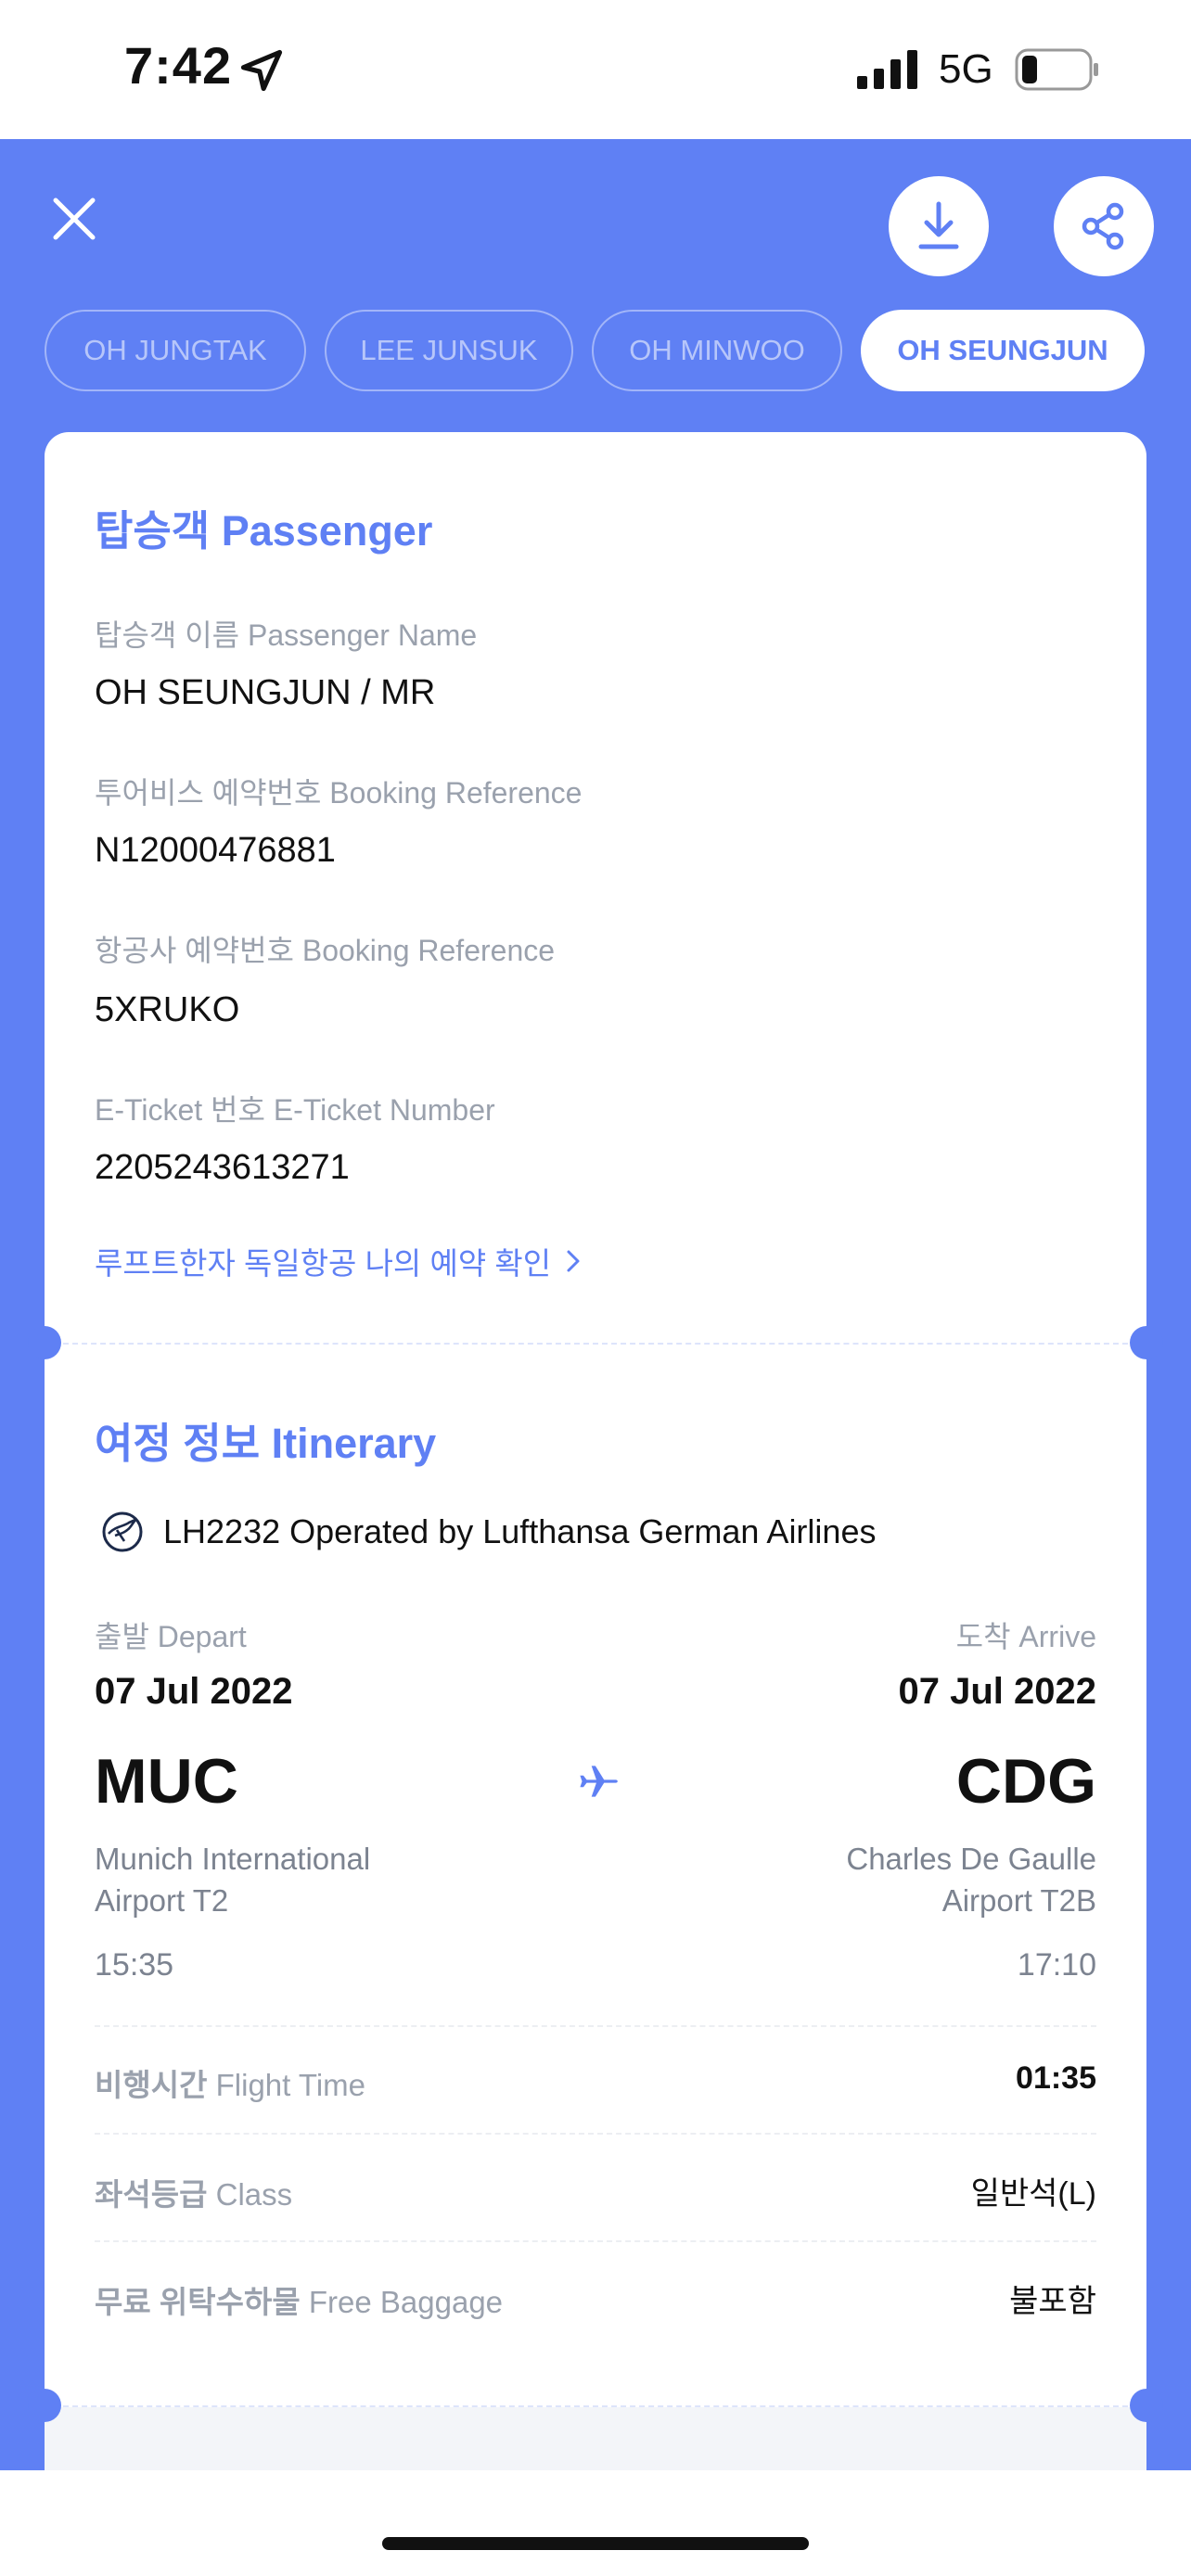 The image size is (1191, 2576). Describe the element at coordinates (323, 1263) in the screenshot. I see `airline-booking-link-text: 루프트한자 독일항공 나의 예약 확인` at that location.